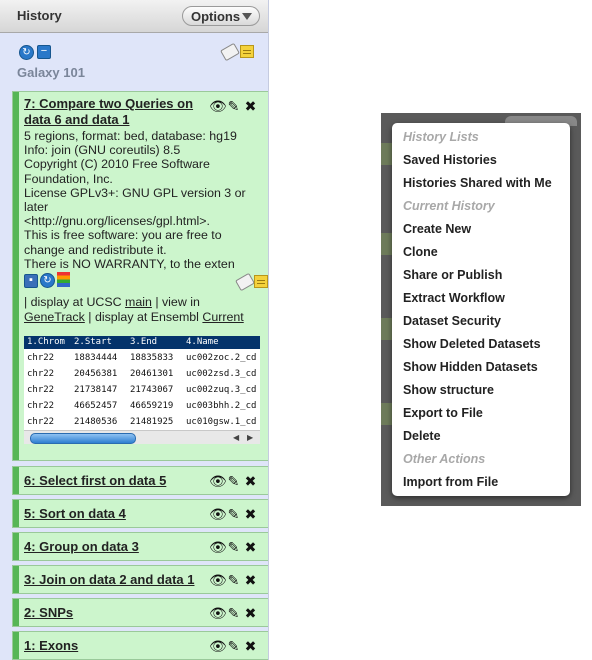 The width and height of the screenshot is (592, 660). What do you see at coordinates (95, 480) in the screenshot?
I see `dataset-title: 6: Select first on data 5` at bounding box center [95, 480].